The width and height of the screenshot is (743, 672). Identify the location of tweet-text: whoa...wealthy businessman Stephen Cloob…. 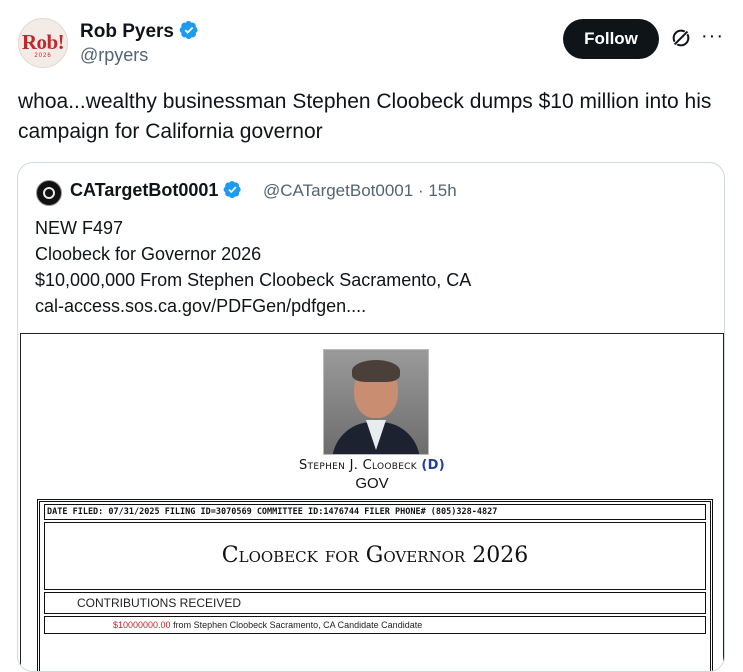
(365, 116).